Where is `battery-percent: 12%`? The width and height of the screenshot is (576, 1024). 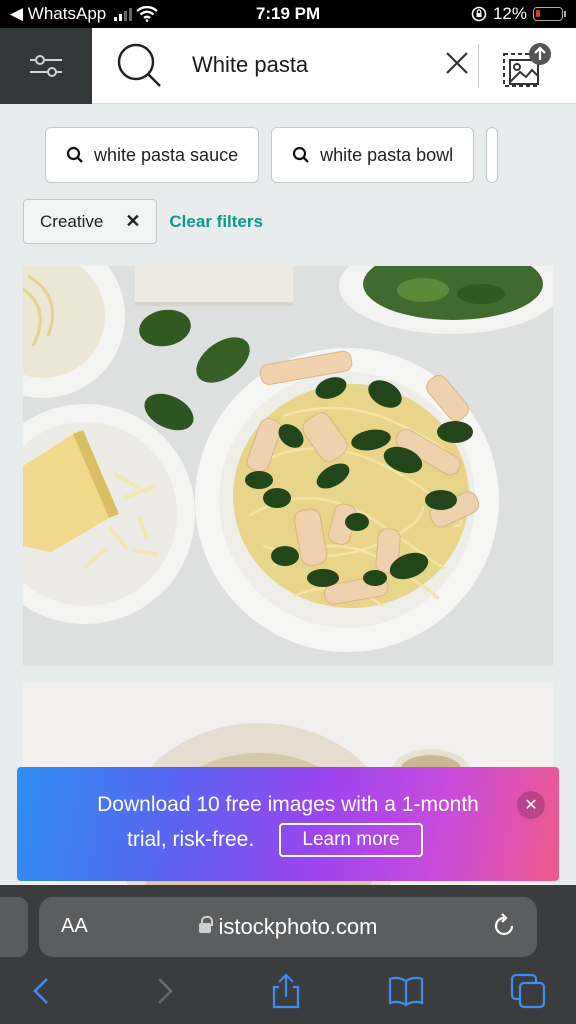
battery-percent: 12% is located at coordinates (509, 13).